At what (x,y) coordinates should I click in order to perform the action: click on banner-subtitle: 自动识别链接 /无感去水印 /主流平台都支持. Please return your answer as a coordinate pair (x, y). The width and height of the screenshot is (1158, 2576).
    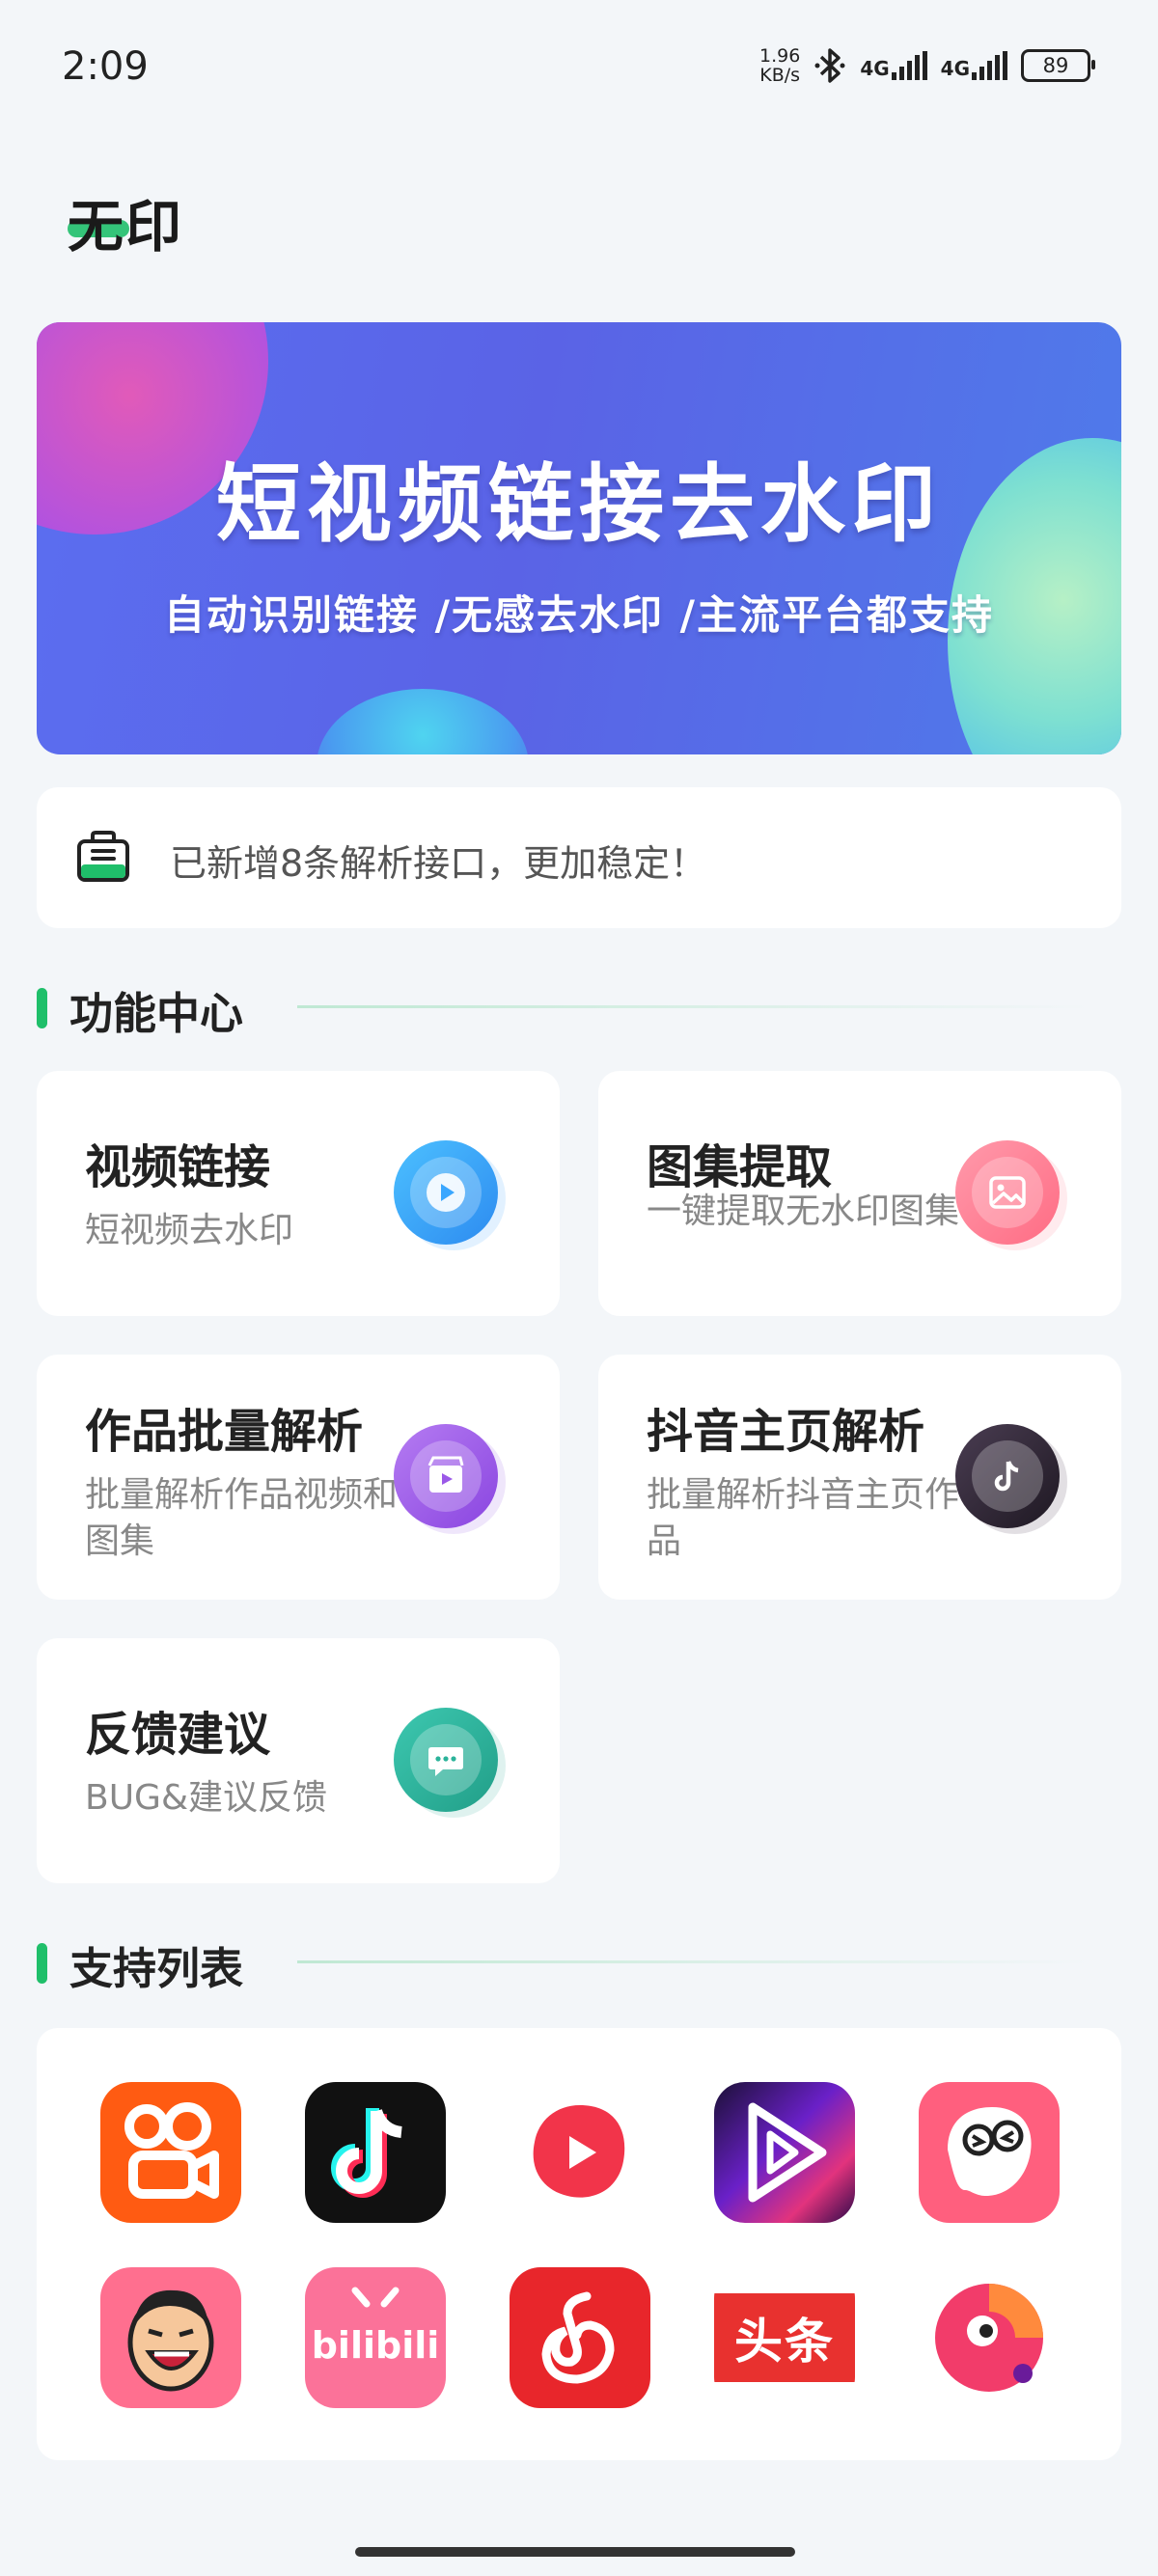
    Looking at the image, I should click on (579, 615).